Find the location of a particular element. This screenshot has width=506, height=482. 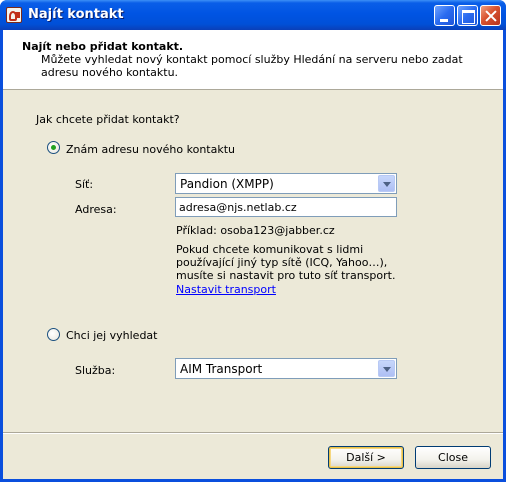

set-transport-link: Nastavit transport is located at coordinates (226, 289).